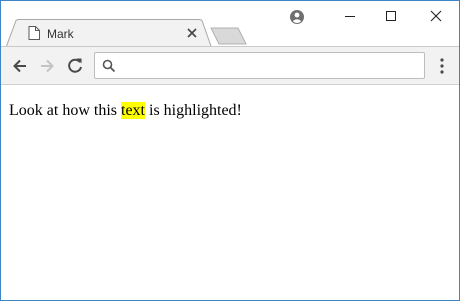 The width and height of the screenshot is (460, 301). Describe the element at coordinates (109, 66) in the screenshot. I see `search-icon` at that location.